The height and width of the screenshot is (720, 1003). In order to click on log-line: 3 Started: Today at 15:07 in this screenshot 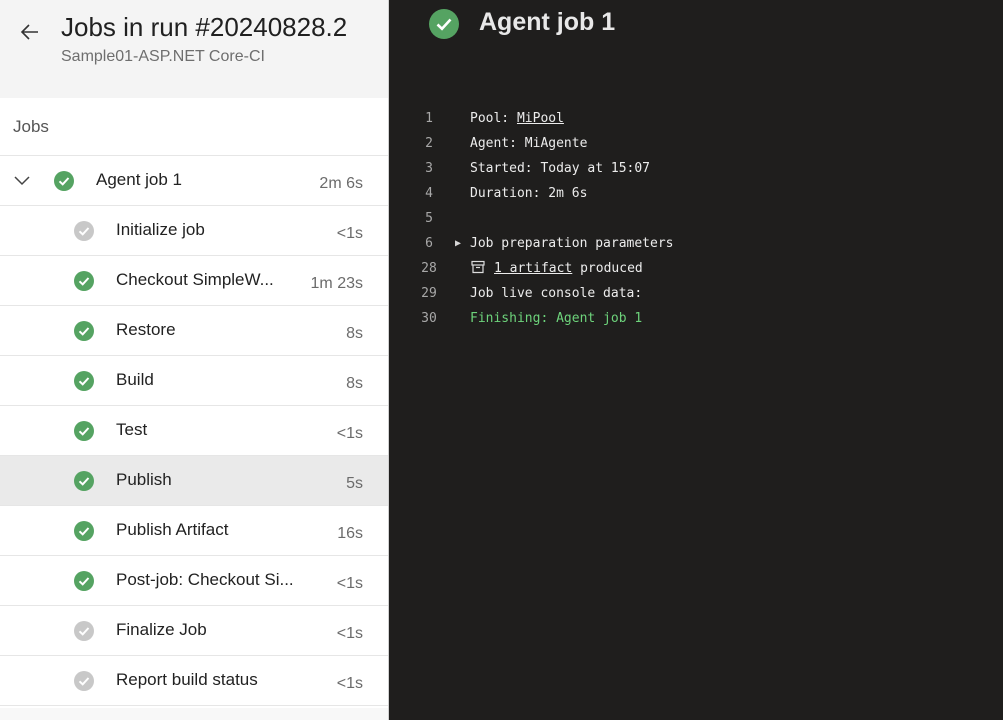, I will do `click(696, 170)`.